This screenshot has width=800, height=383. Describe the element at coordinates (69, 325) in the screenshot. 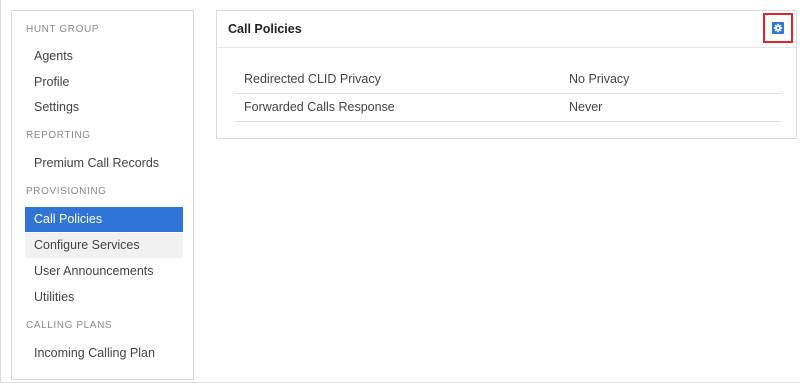

I see `section-heading-calling-plans: CALLING PLANS` at that location.